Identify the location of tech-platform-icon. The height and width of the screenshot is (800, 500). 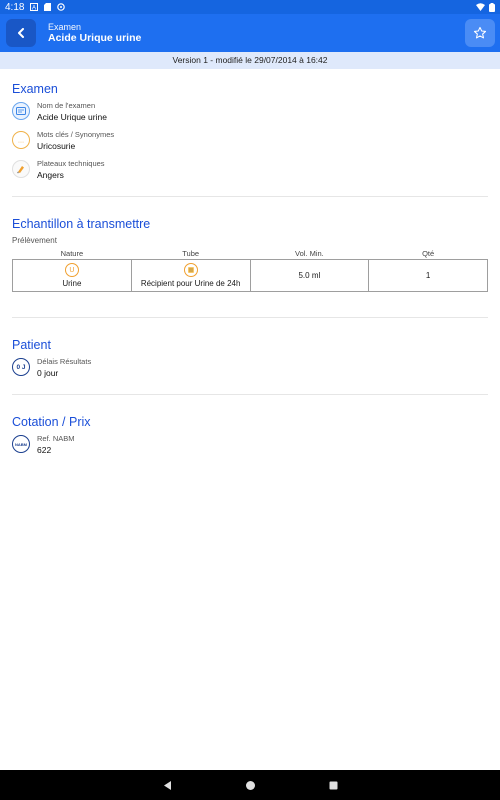
(21, 169).